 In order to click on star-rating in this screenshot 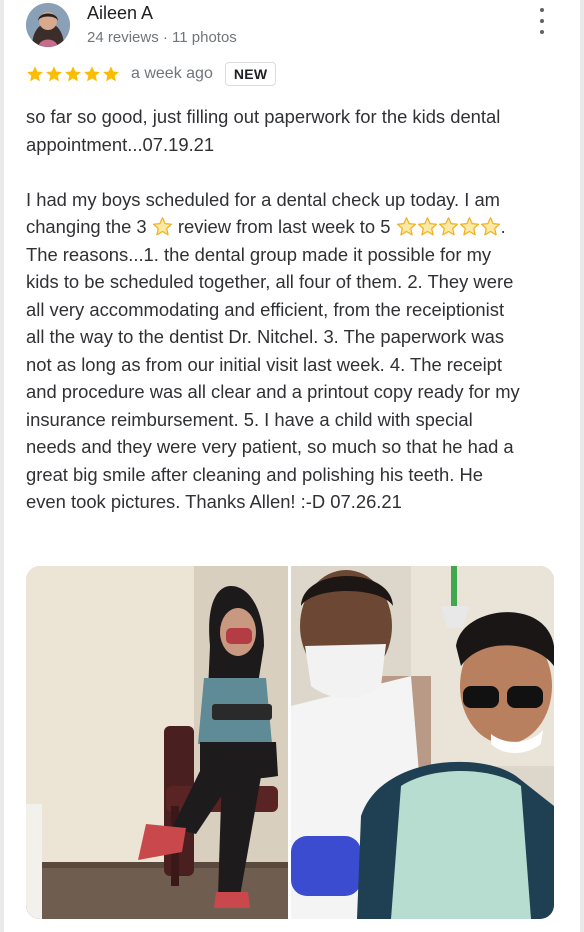, I will do `click(73, 74)`.